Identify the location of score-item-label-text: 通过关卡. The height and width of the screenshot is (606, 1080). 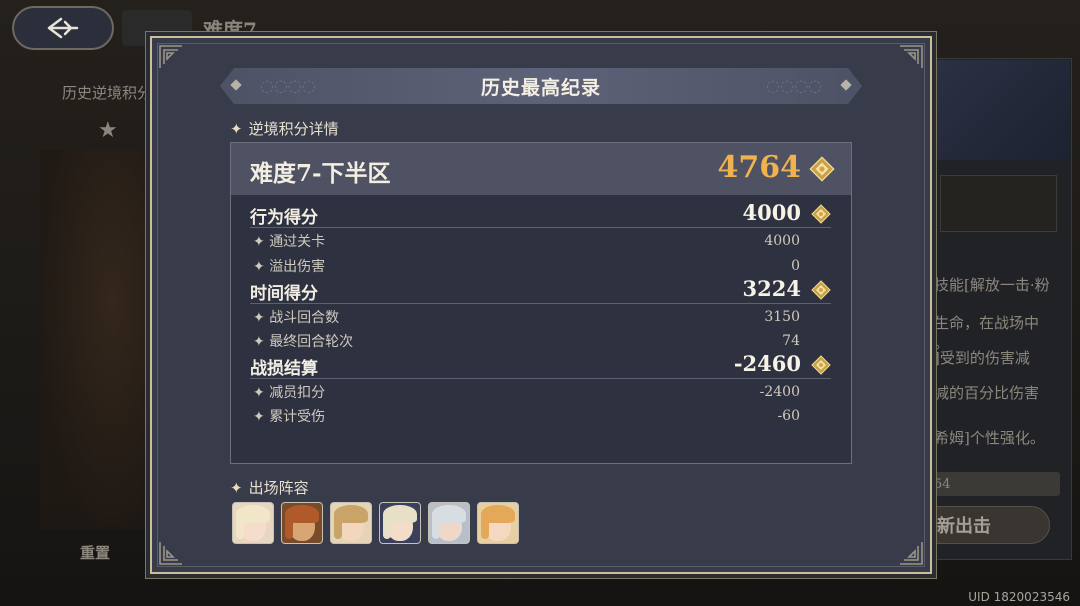
(297, 242).